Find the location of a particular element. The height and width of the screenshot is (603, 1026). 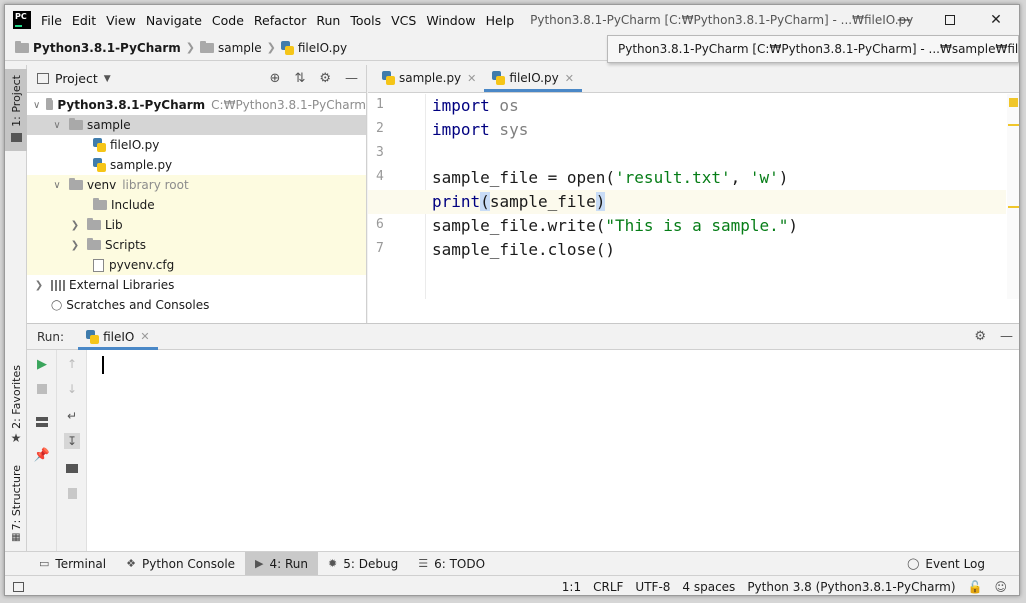

tree-item-label: sample is located at coordinates (109, 125).